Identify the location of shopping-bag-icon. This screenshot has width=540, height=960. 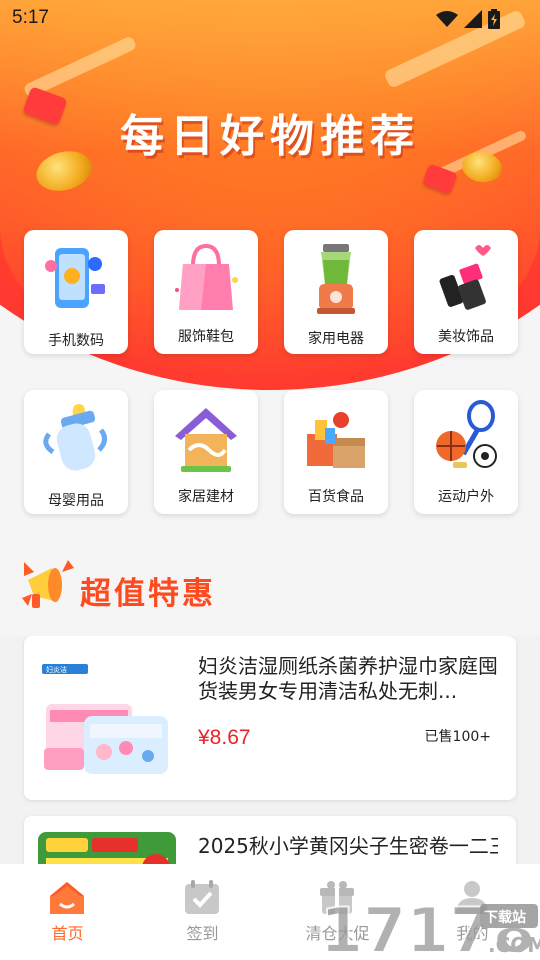
(206, 276).